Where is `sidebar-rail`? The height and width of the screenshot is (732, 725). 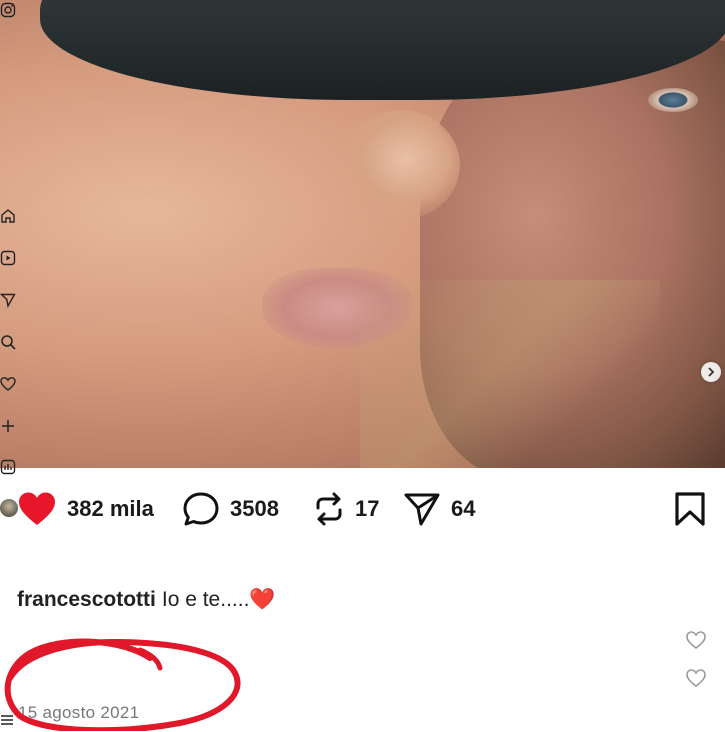 sidebar-rail is located at coordinates (9, 365).